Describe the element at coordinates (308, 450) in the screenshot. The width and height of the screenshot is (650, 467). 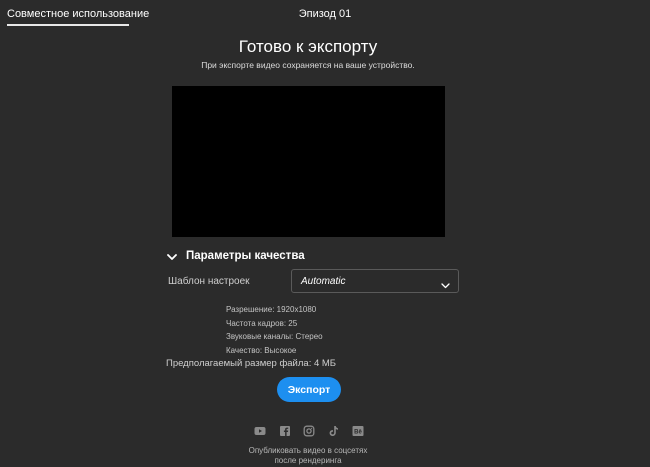
I see `publish-note-line1: Опубликовать видео в соцсетях` at that location.